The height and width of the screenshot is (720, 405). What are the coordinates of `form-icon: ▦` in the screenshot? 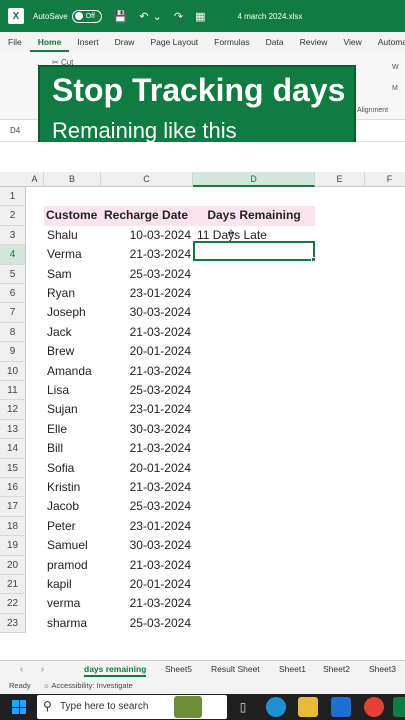 It's located at (200, 16).